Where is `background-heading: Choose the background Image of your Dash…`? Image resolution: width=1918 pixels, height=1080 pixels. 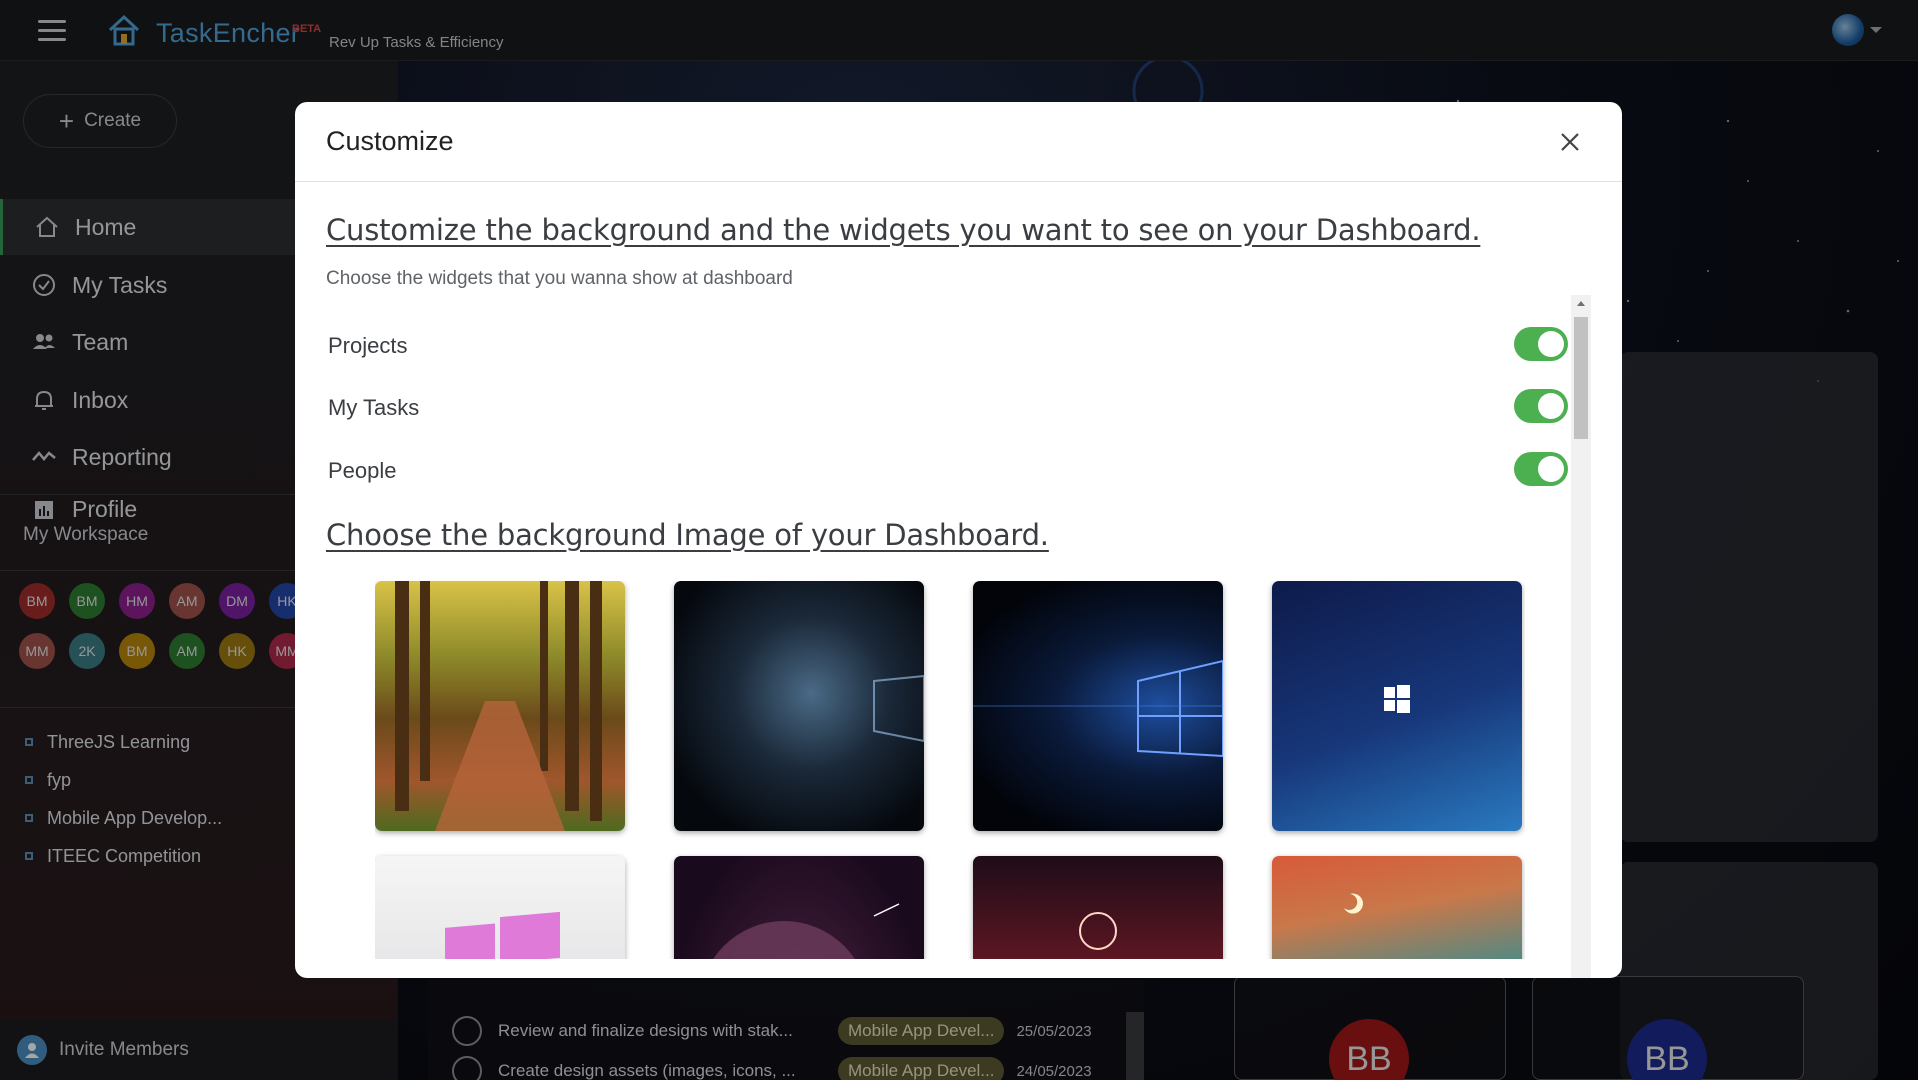 background-heading: Choose the background Image of your Dash… is located at coordinates (687, 535).